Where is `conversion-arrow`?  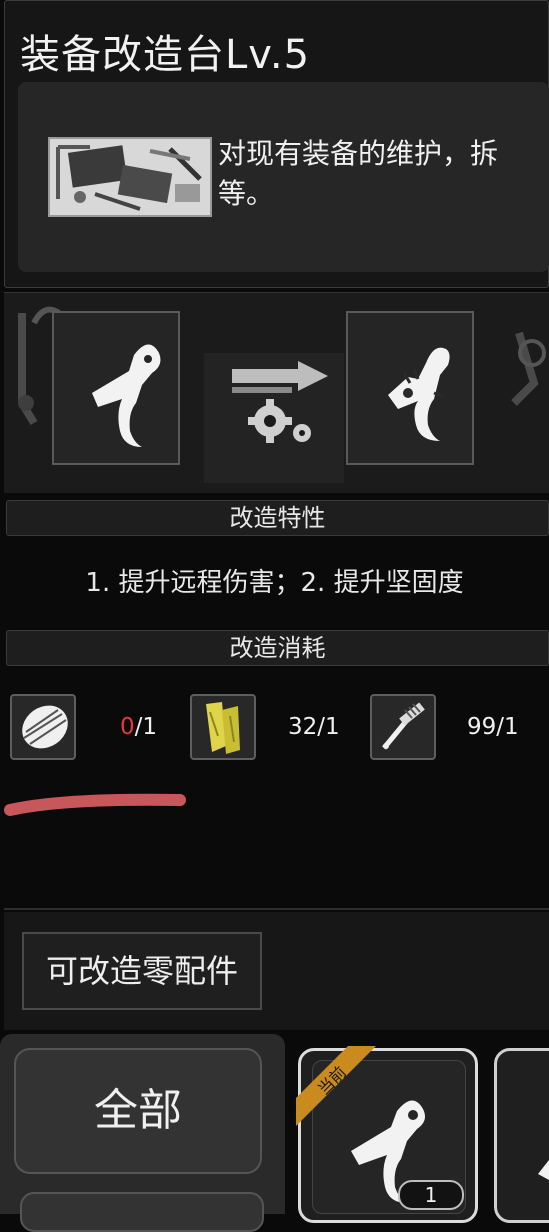
conversion-arrow is located at coordinates (280, 402).